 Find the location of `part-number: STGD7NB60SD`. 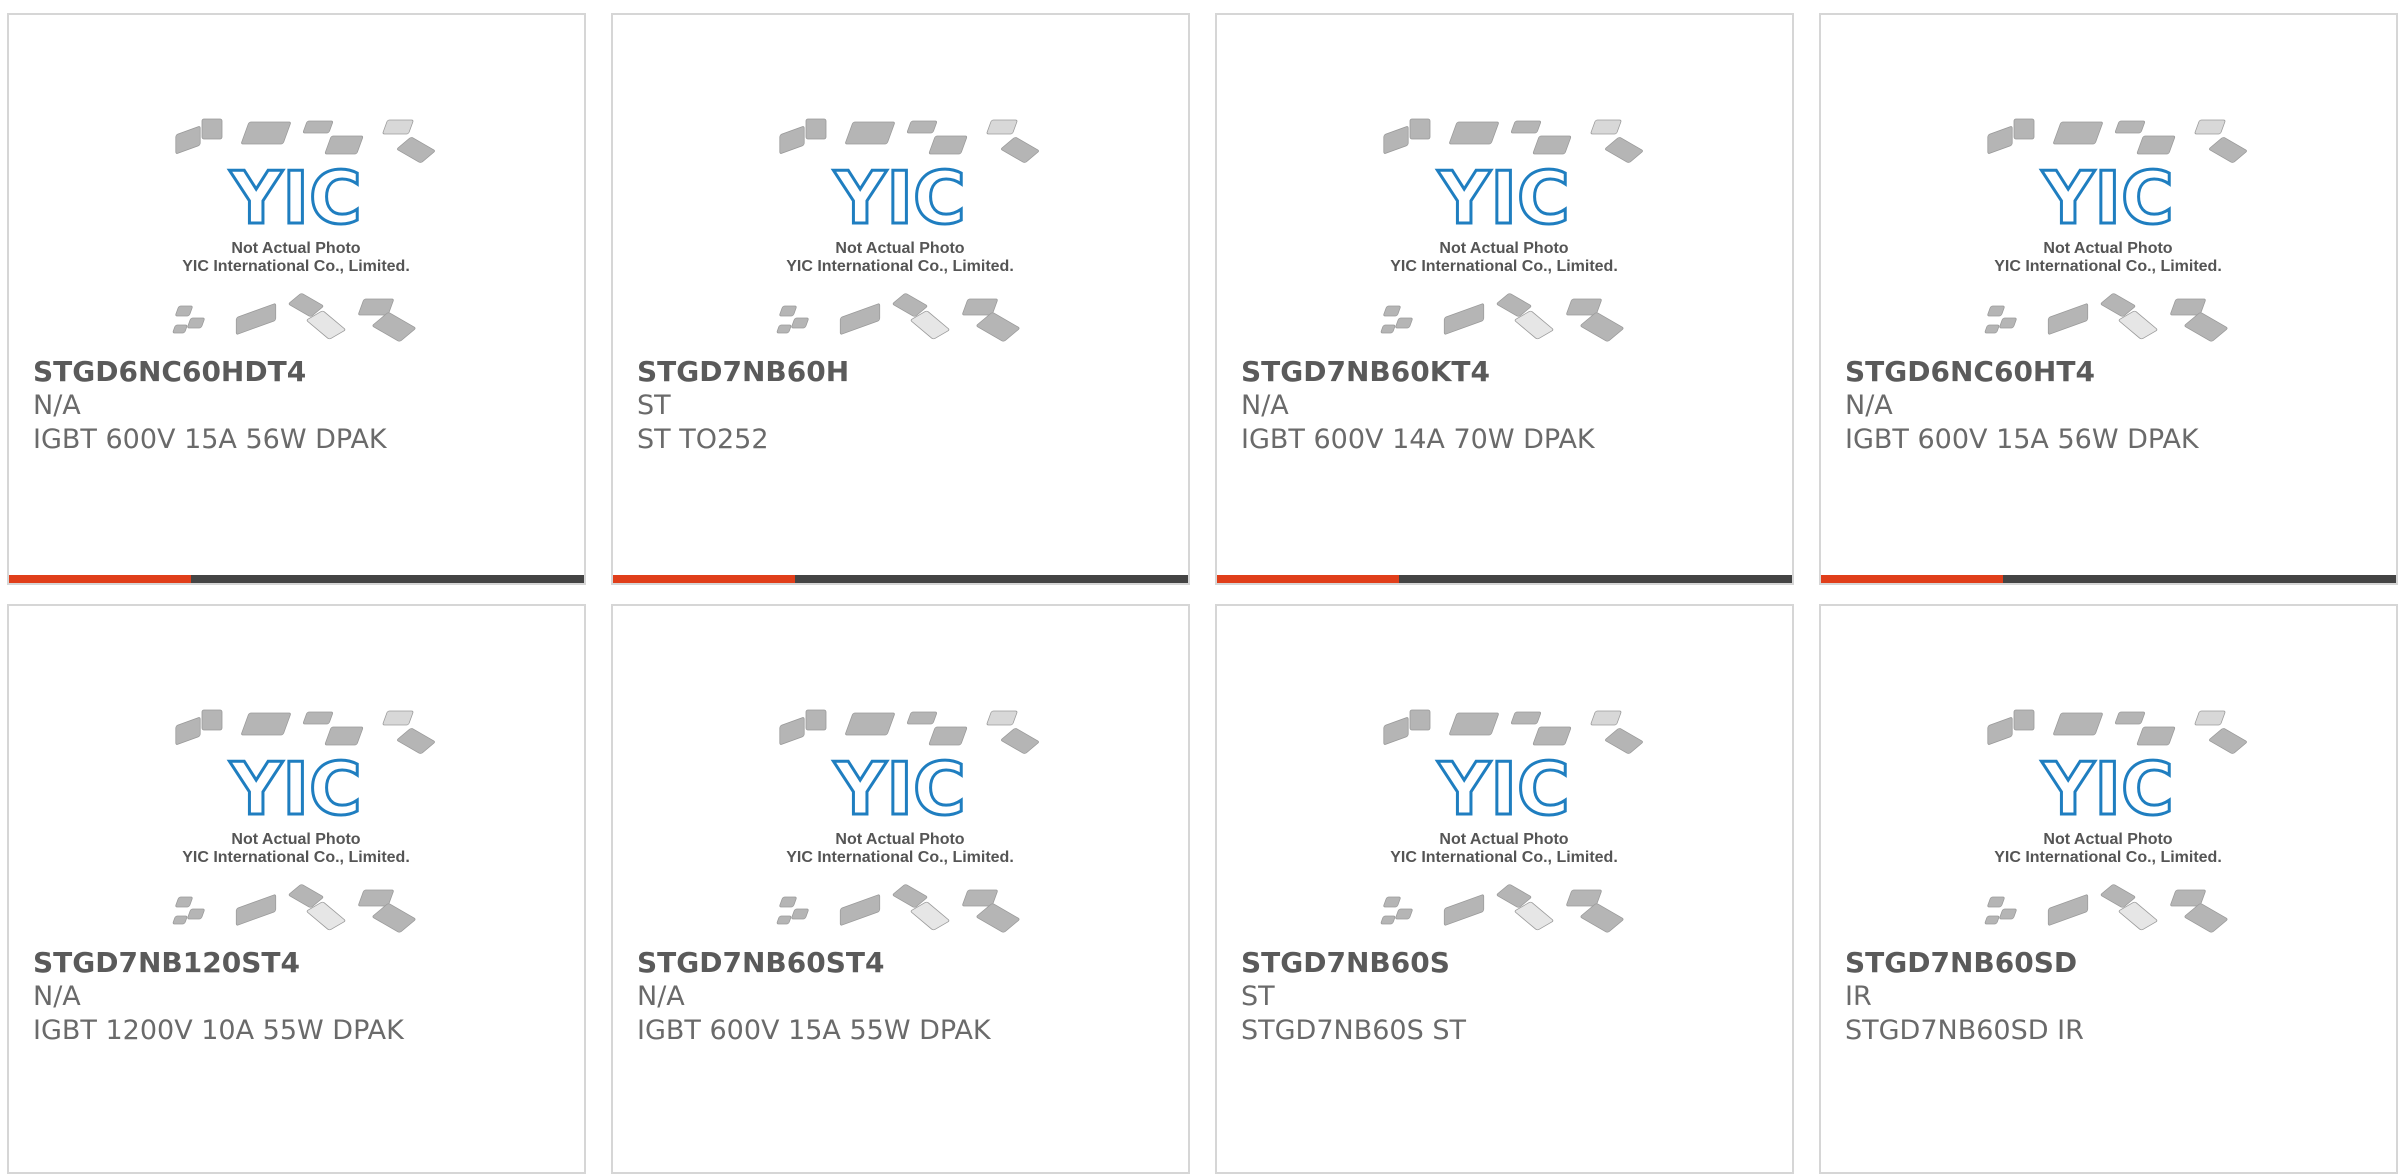

part-number: STGD7NB60SD is located at coordinates (2110, 963).